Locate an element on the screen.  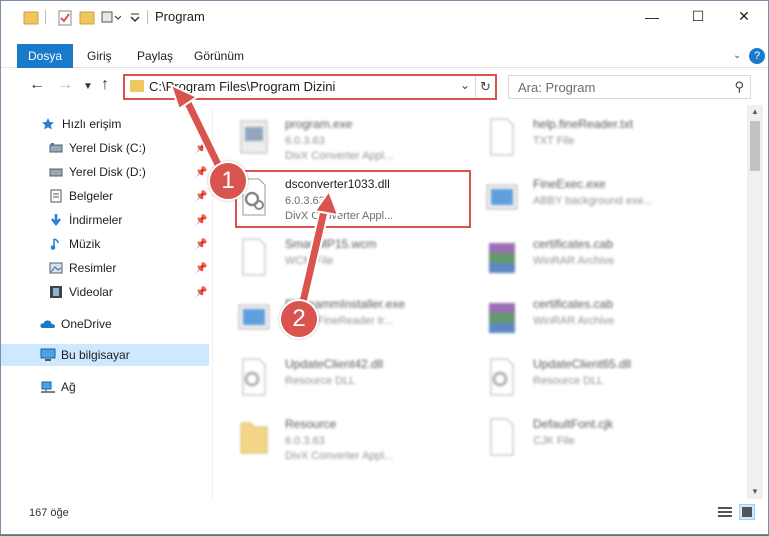
callout-badge-2: 2 is located at coordinates (299, 319).